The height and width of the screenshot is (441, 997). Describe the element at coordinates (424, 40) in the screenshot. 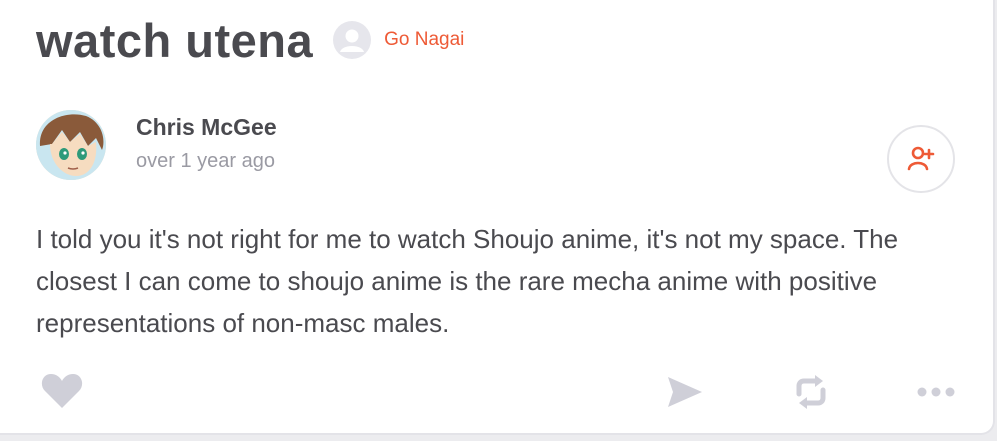

I see `tag-link: Go Nagai` at that location.